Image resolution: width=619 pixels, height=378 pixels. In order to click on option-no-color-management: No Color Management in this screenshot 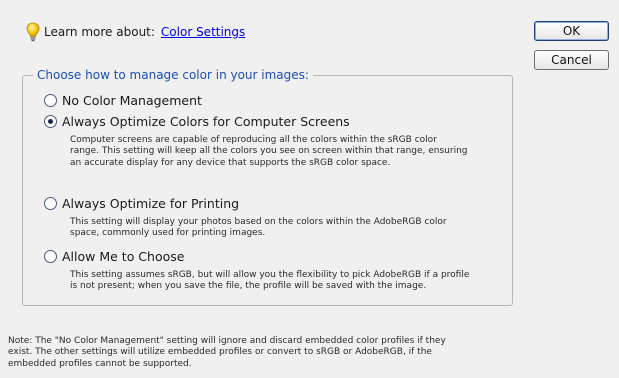, I will do `click(123, 100)`.